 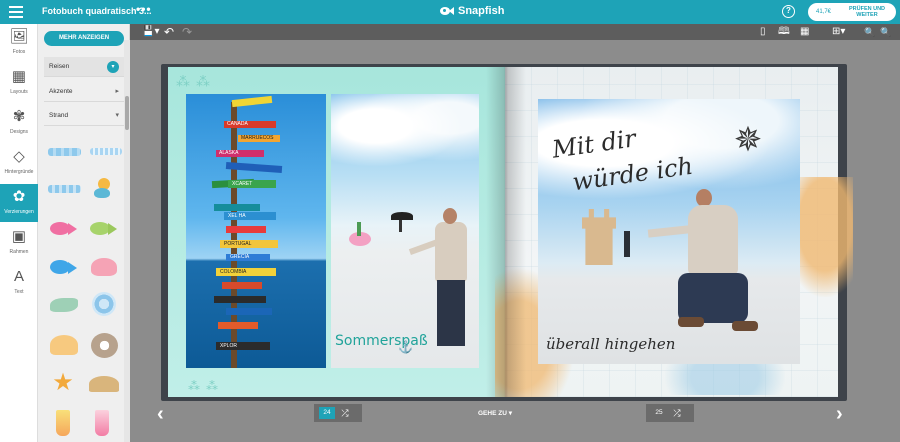 I want to click on rail-item-frames: ▣ Rahmen, so click(x=19, y=243).